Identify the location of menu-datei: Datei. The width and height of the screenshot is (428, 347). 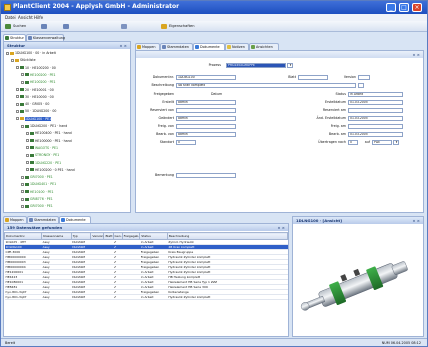
(10, 17).